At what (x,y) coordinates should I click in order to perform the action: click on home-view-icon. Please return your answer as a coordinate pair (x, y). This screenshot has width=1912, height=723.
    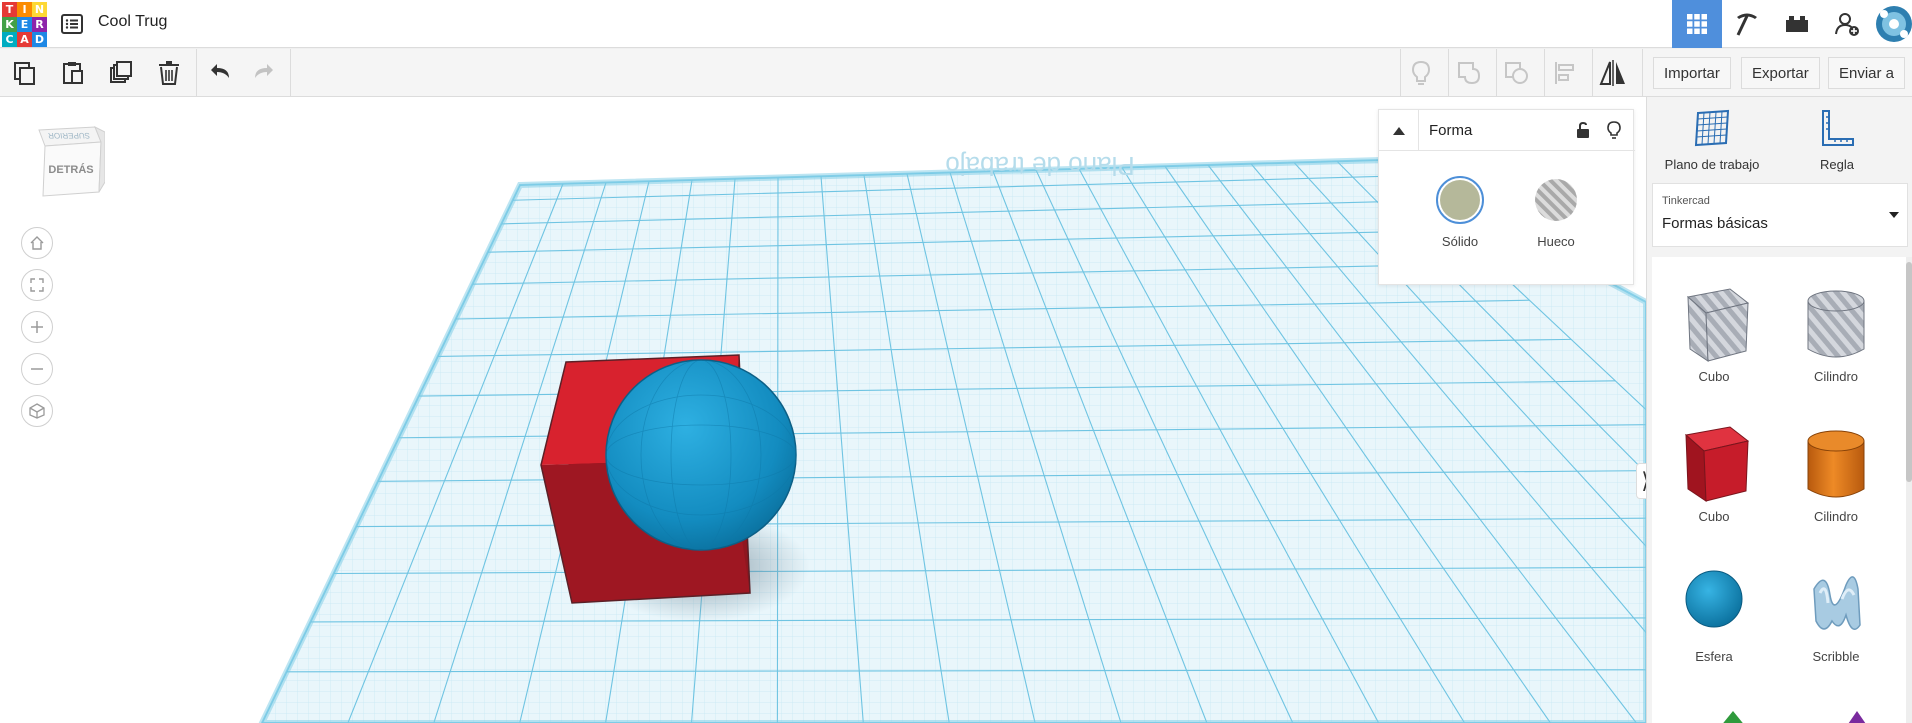
    Looking at the image, I should click on (37, 243).